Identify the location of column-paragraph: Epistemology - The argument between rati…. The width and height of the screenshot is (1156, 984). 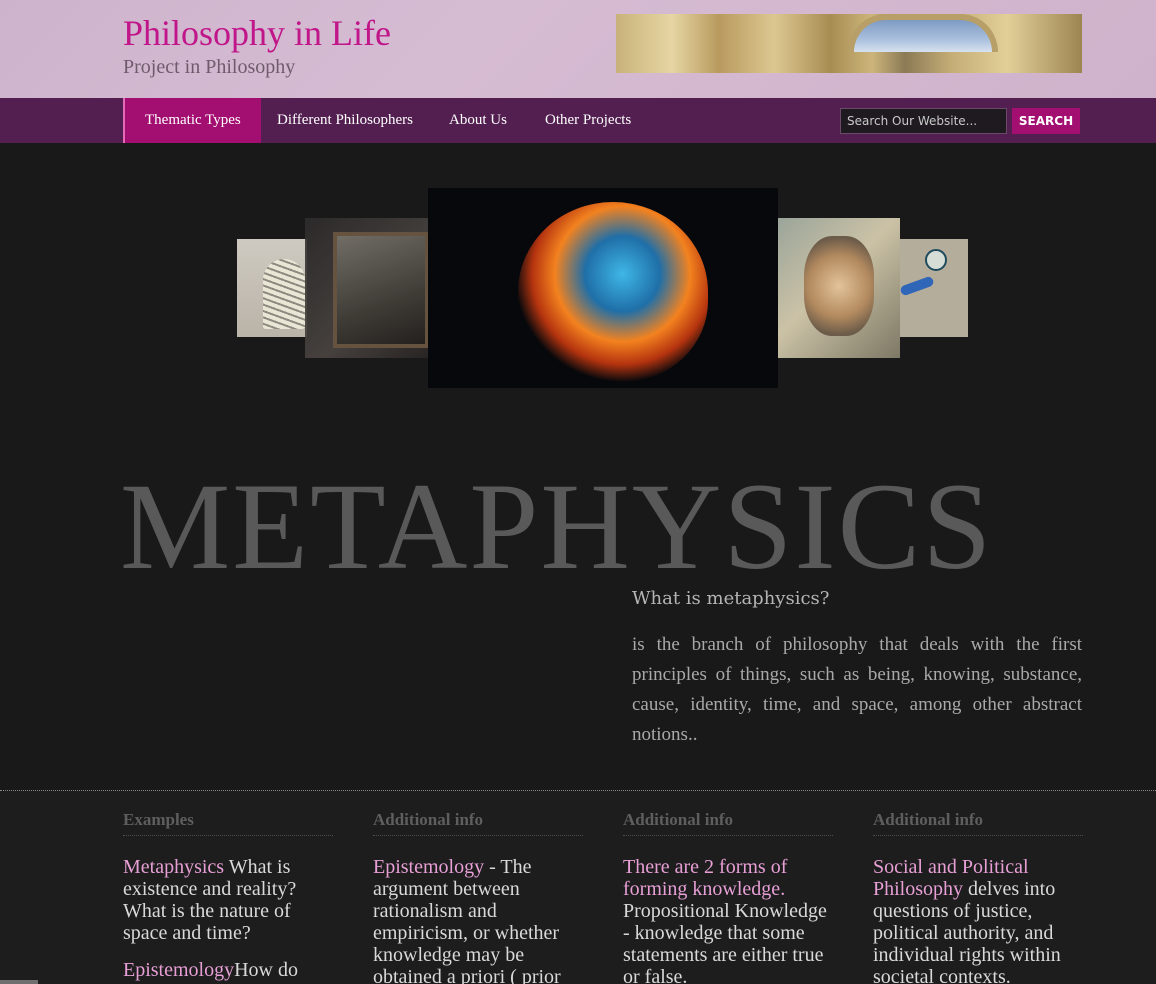
(478, 920).